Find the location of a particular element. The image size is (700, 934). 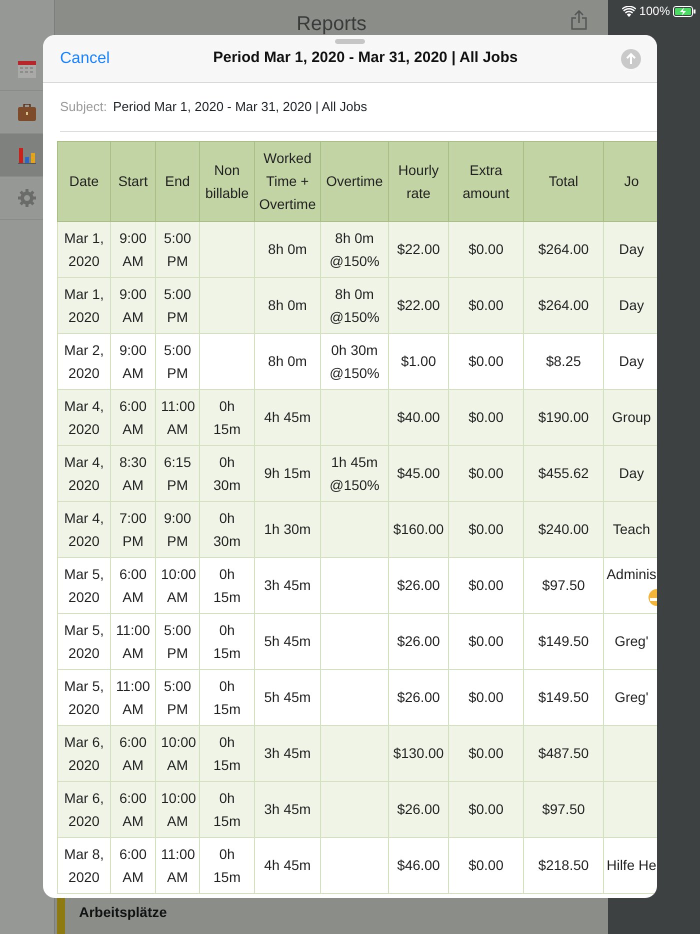

table-cell: $240.00 is located at coordinates (564, 530).